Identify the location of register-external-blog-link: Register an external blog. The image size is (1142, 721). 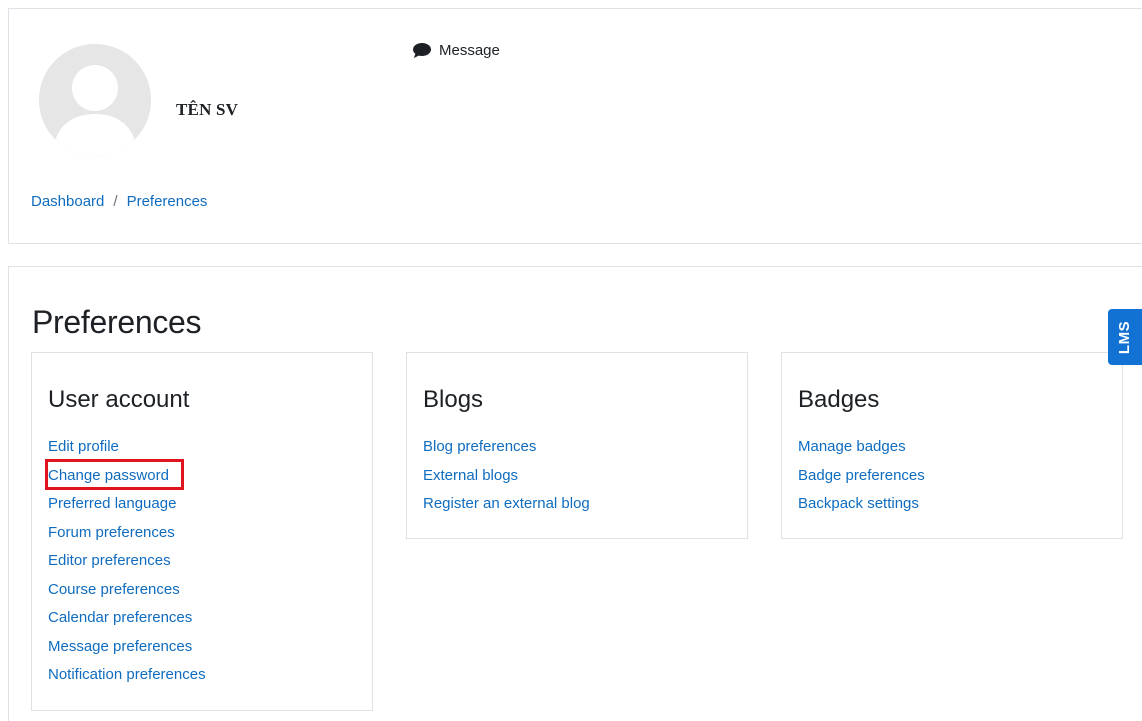
(506, 503).